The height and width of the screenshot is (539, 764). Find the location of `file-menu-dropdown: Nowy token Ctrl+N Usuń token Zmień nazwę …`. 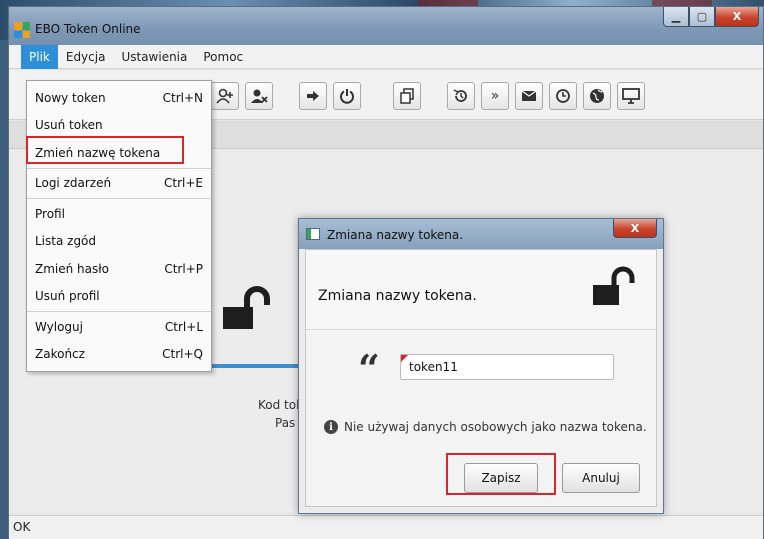

file-menu-dropdown: Nowy token Ctrl+N Usuń token Zmień nazwę … is located at coordinates (119, 226).